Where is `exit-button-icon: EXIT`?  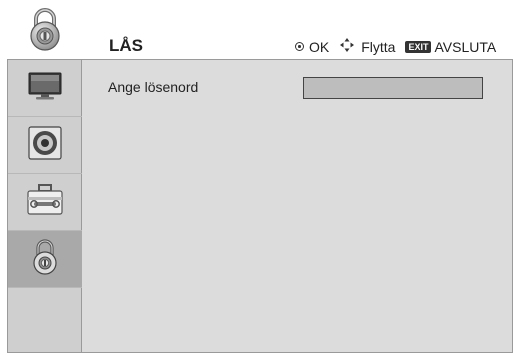 exit-button-icon: EXIT is located at coordinates (418, 46).